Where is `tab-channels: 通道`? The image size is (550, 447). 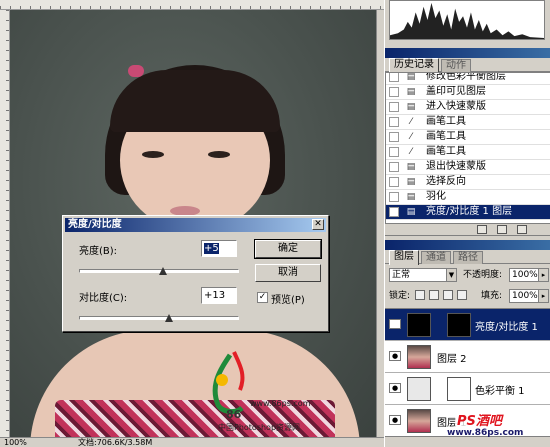
tab-channels: 通道 is located at coordinates (436, 257).